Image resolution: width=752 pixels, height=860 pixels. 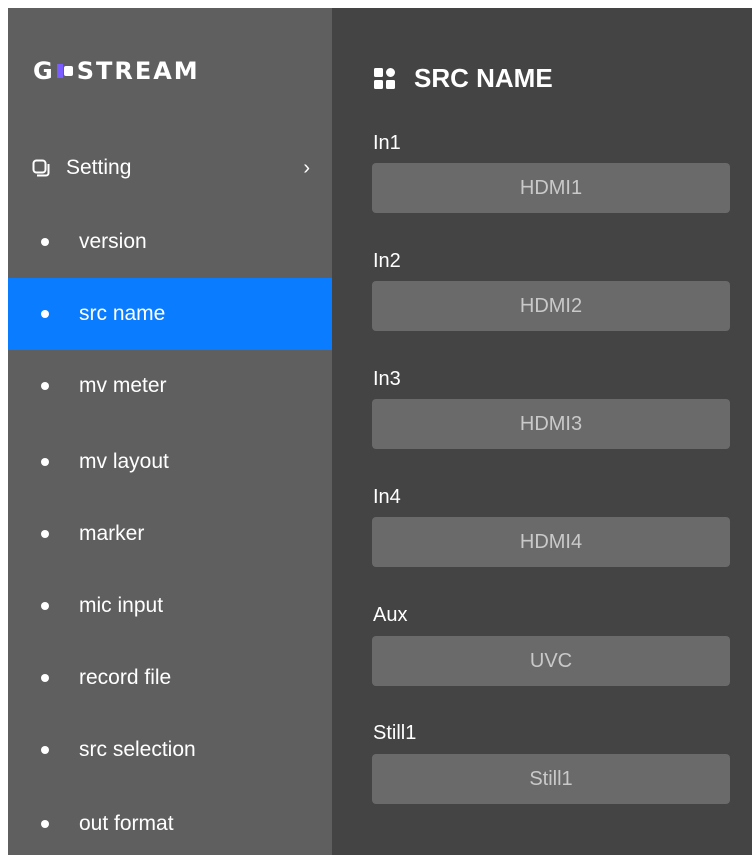 I want to click on field-label-still1: Still1, so click(x=395, y=733).